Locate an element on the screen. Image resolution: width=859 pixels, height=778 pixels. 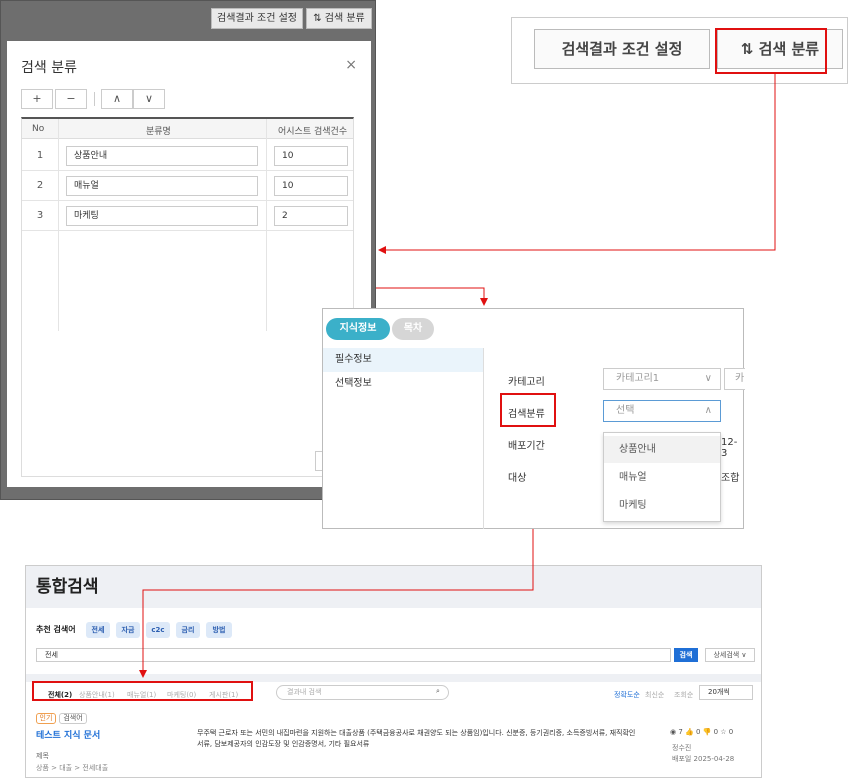
arrow-to-modal is located at coordinates (577, 164).